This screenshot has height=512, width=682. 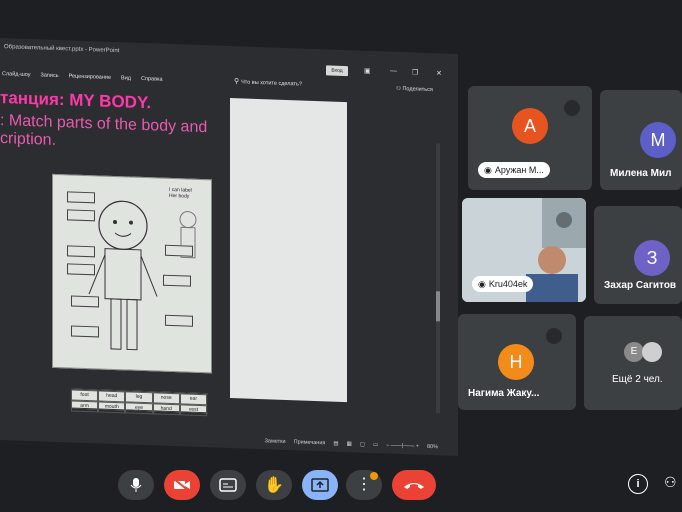 What do you see at coordinates (530, 126) in the screenshot?
I see `avatar: A` at bounding box center [530, 126].